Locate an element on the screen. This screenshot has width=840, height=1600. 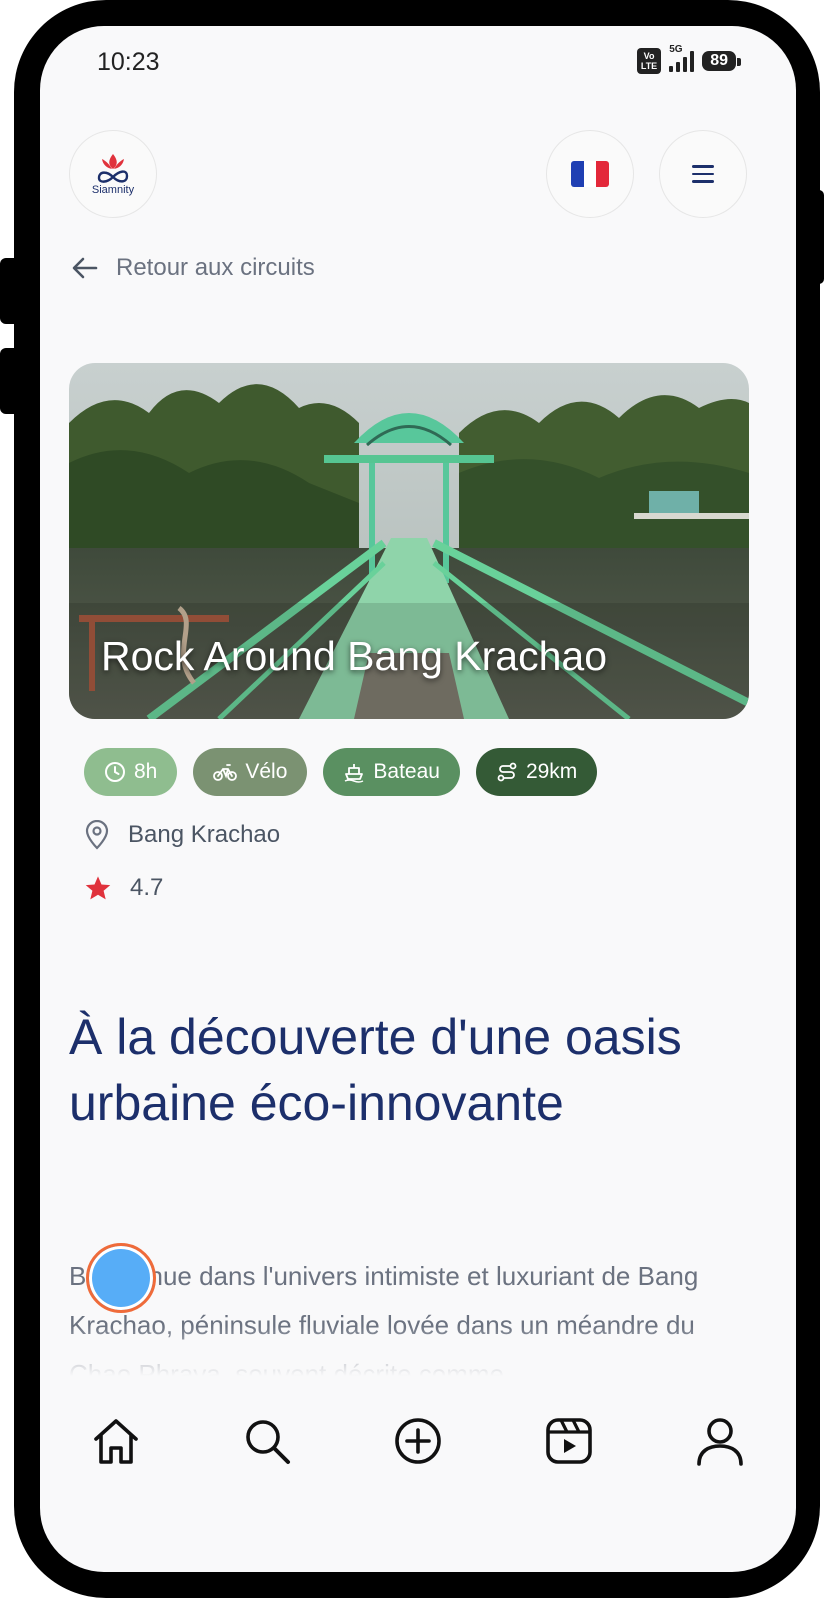
france-flag-icon is located at coordinates (590, 174).